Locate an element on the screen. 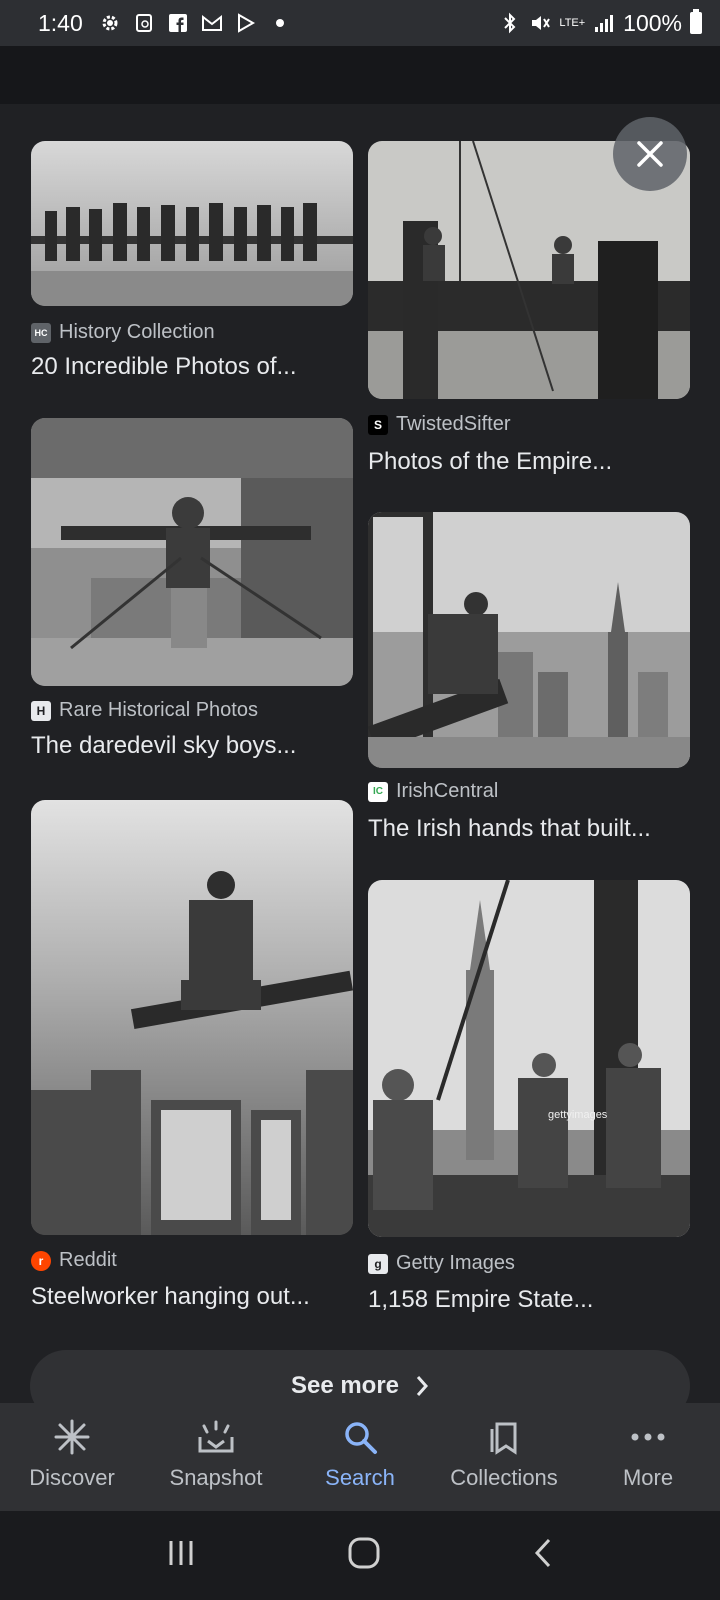 This screenshot has height=1600, width=720. nav-snapshot-label: Snapshot is located at coordinates (216, 1477).